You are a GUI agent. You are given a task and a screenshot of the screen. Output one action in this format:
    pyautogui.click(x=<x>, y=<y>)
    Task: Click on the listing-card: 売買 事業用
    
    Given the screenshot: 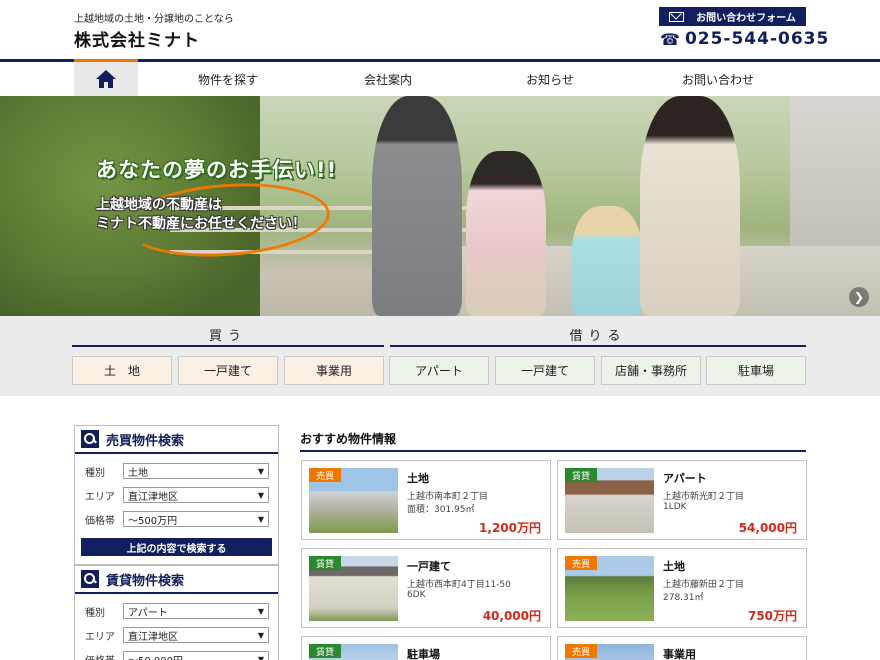 What is the action you would take?
    pyautogui.click(x=682, y=648)
    